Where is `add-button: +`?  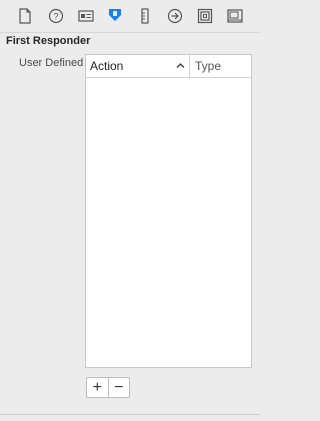
add-button: + is located at coordinates (97, 387).